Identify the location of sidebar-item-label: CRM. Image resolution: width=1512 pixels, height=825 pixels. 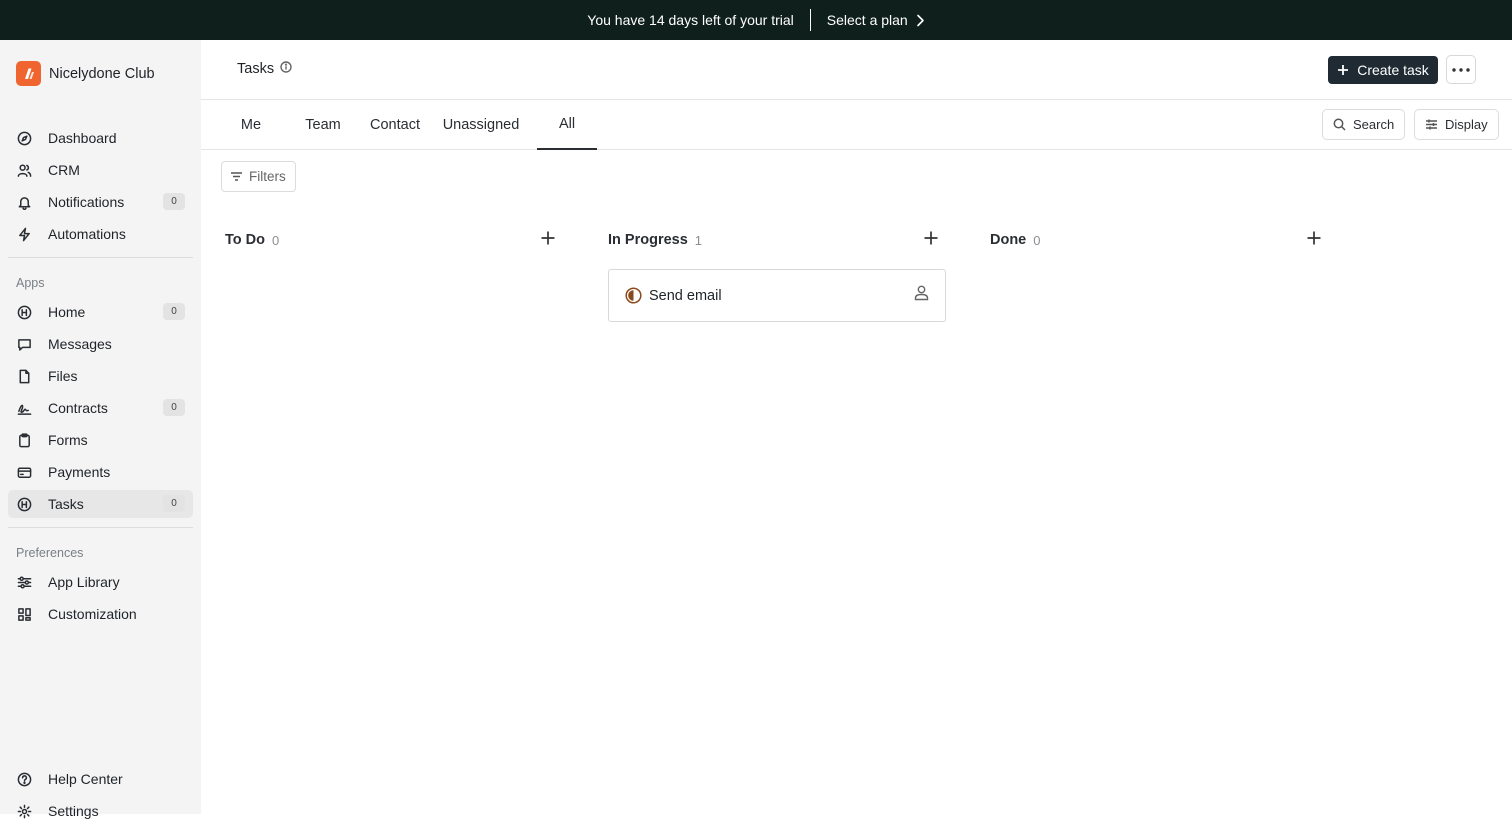
(64, 170).